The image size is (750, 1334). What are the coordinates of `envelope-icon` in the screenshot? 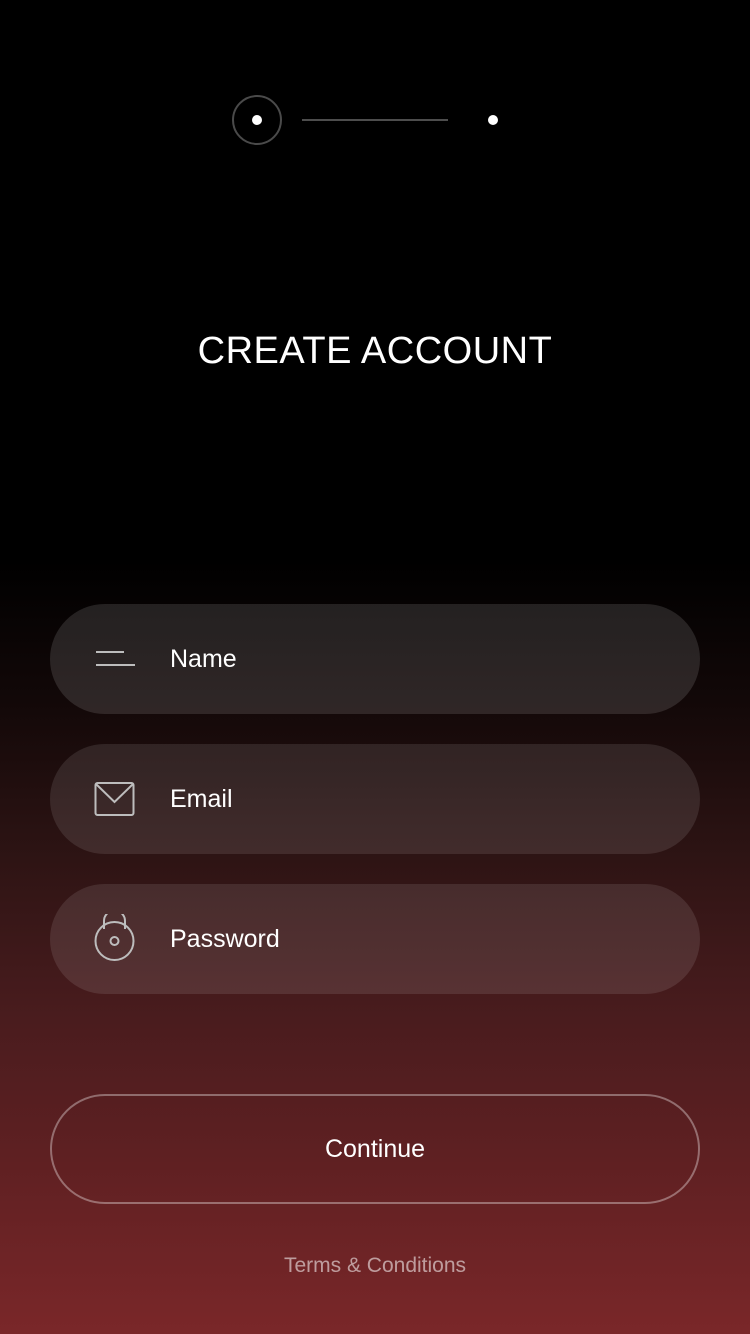 It's located at (115, 800).